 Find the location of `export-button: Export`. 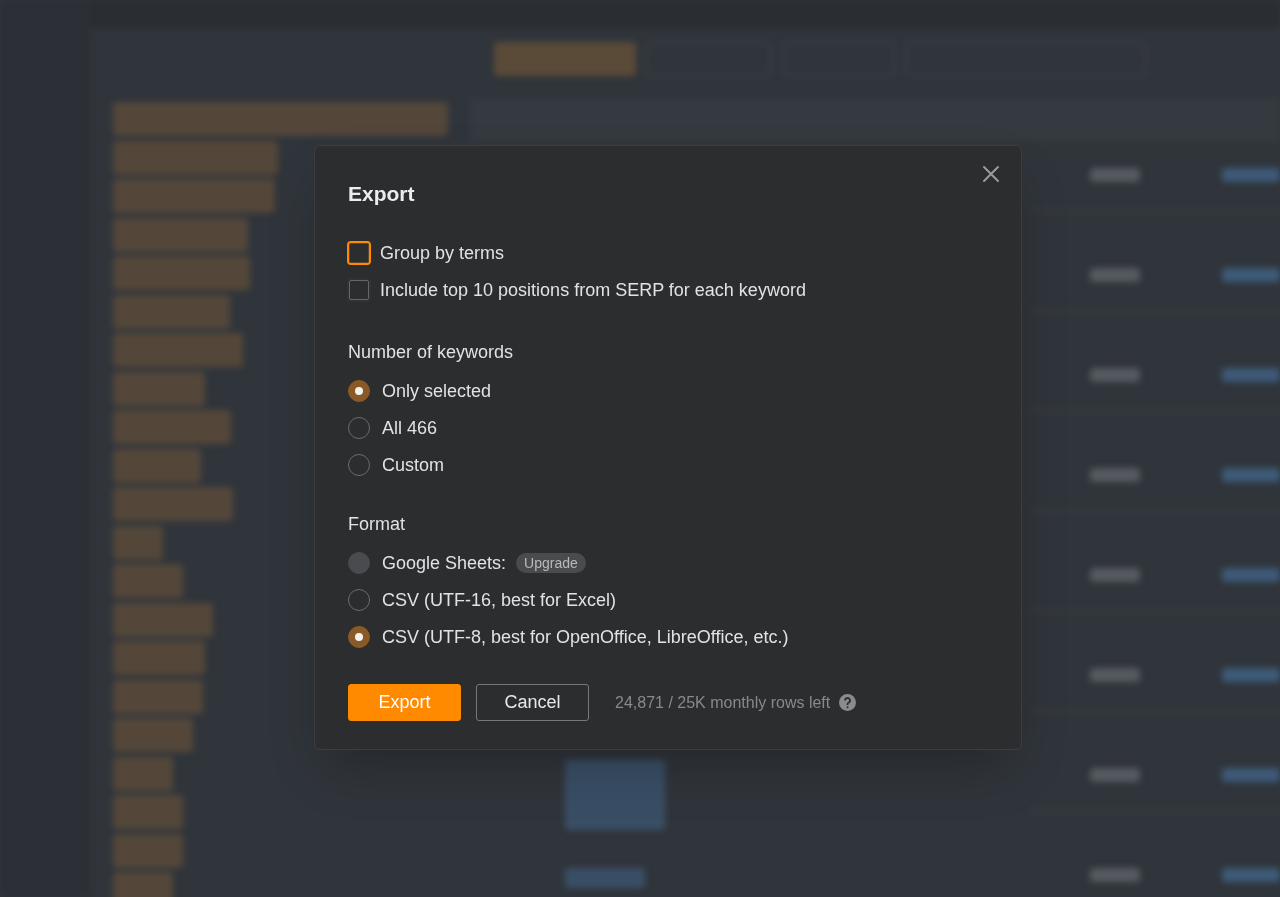

export-button: Export is located at coordinates (404, 702).